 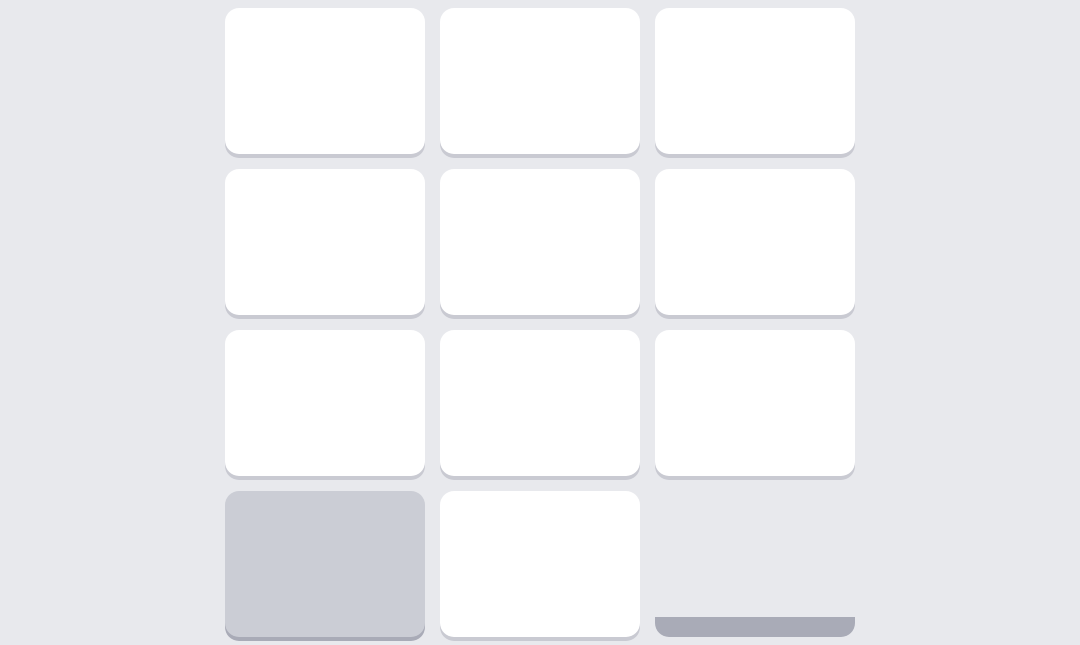 I want to click on keypad-key-action, so click(x=755, y=564).